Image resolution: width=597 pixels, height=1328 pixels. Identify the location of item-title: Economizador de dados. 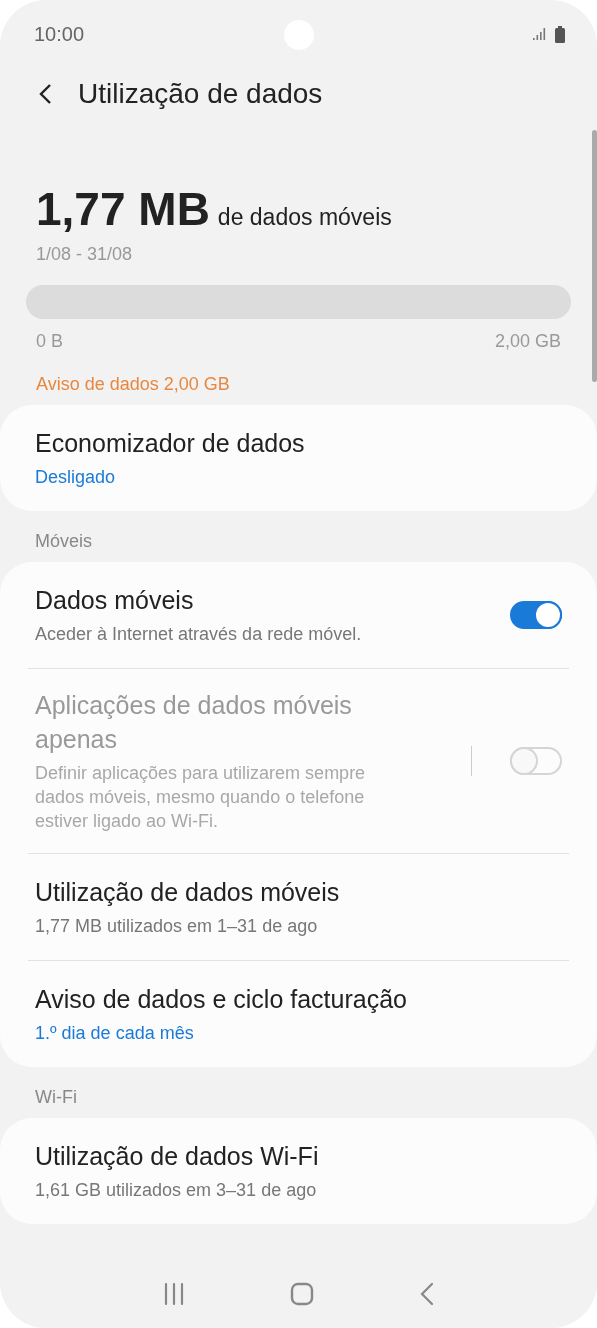
(170, 443).